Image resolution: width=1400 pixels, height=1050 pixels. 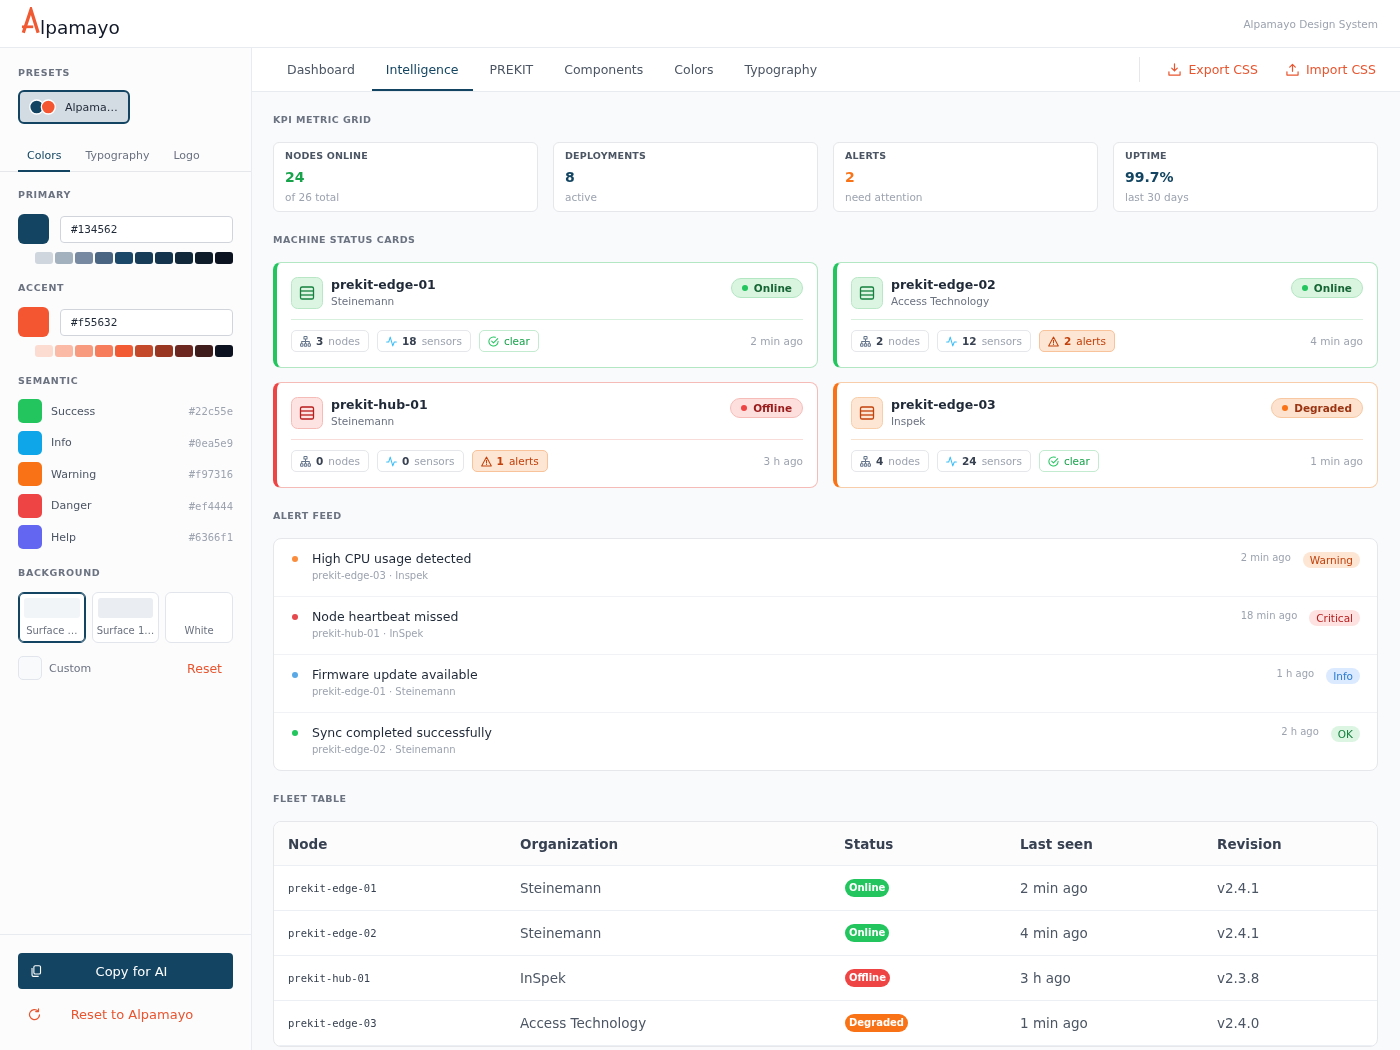 I want to click on column-header: Last seen, so click(x=1056, y=843).